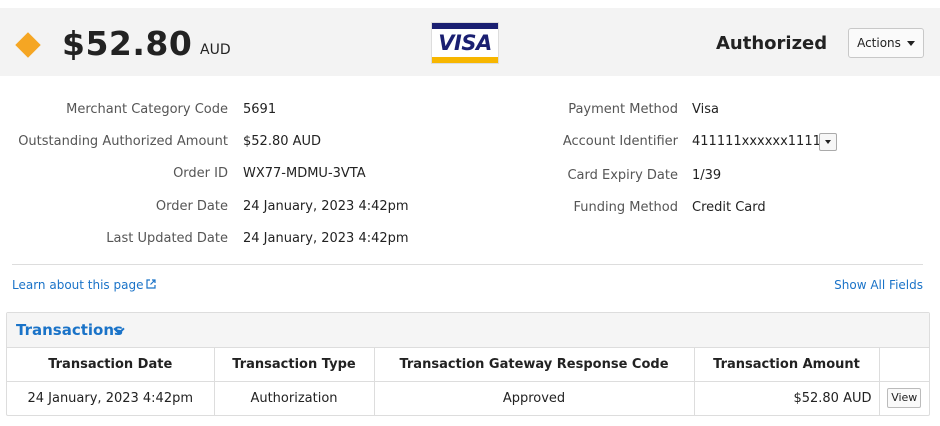  Describe the element at coordinates (147, 109) in the screenshot. I see `merchant-category-code-label: Merchant Category Code` at that location.